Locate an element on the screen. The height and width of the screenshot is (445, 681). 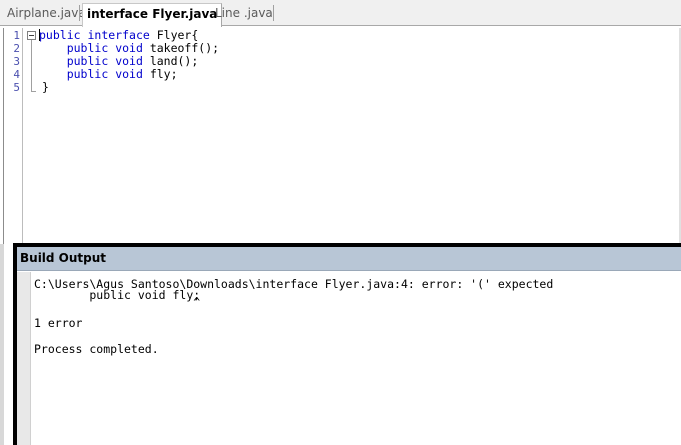
build-output-header: Build Output is located at coordinates (349, 259).